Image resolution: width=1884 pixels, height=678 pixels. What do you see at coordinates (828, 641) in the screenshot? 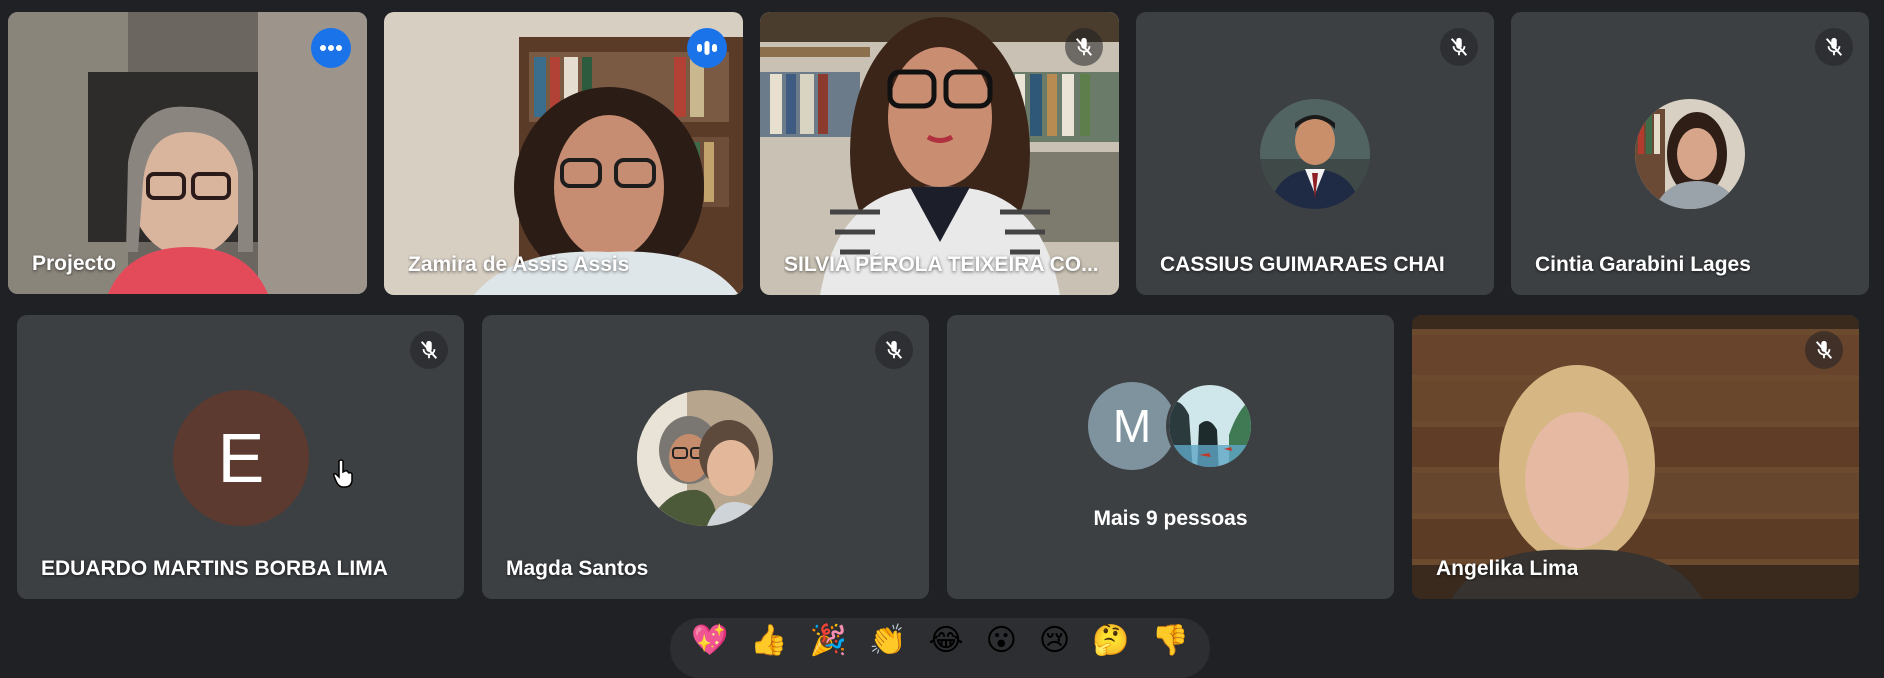
I see `reaction-party-button: 🎉` at bounding box center [828, 641].